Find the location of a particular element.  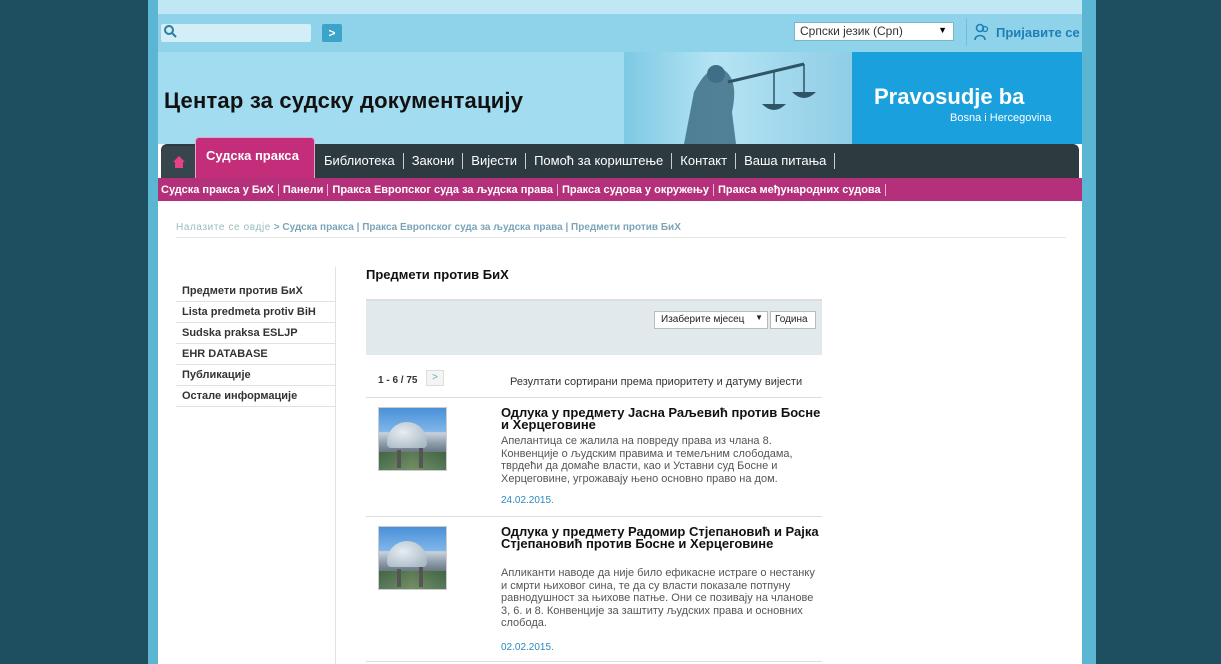

leftnav-item-predmeti: Предмети против БиХ is located at coordinates (256, 291).